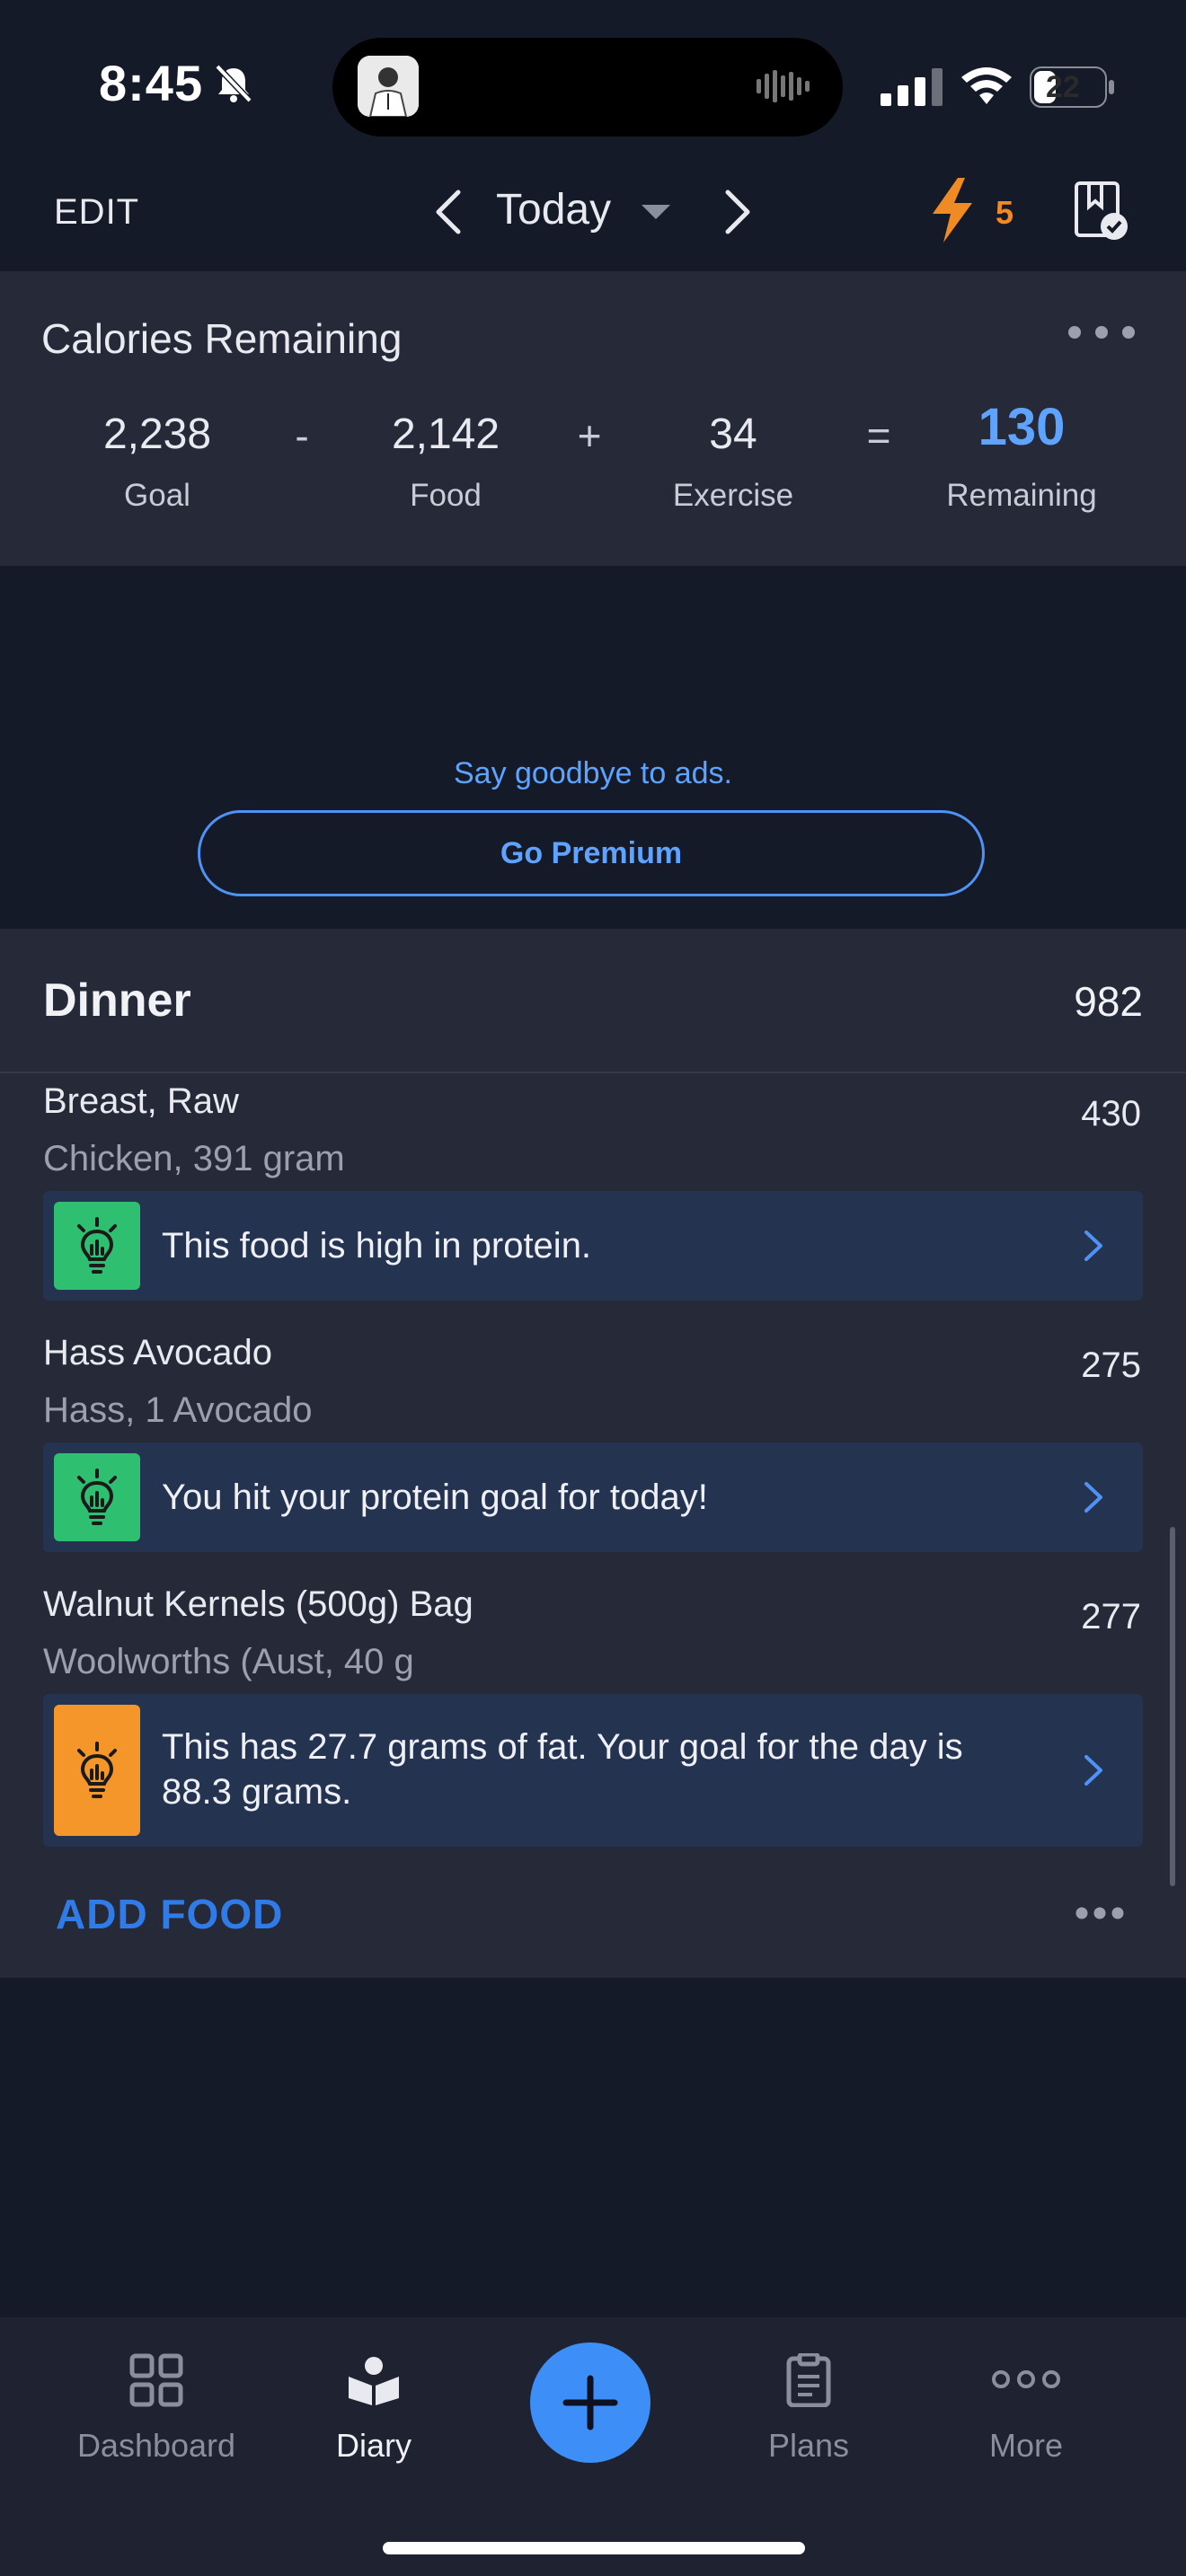 This screenshot has width=1186, height=2576. I want to click on food-item-description: Woolworths (Aust, 40 g, so click(228, 1662).